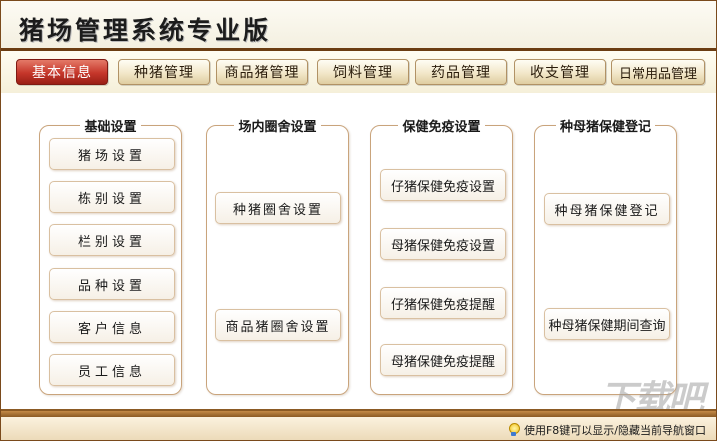  What do you see at coordinates (112, 240) in the screenshot?
I see `pen-settings-button: 栏别设置` at bounding box center [112, 240].